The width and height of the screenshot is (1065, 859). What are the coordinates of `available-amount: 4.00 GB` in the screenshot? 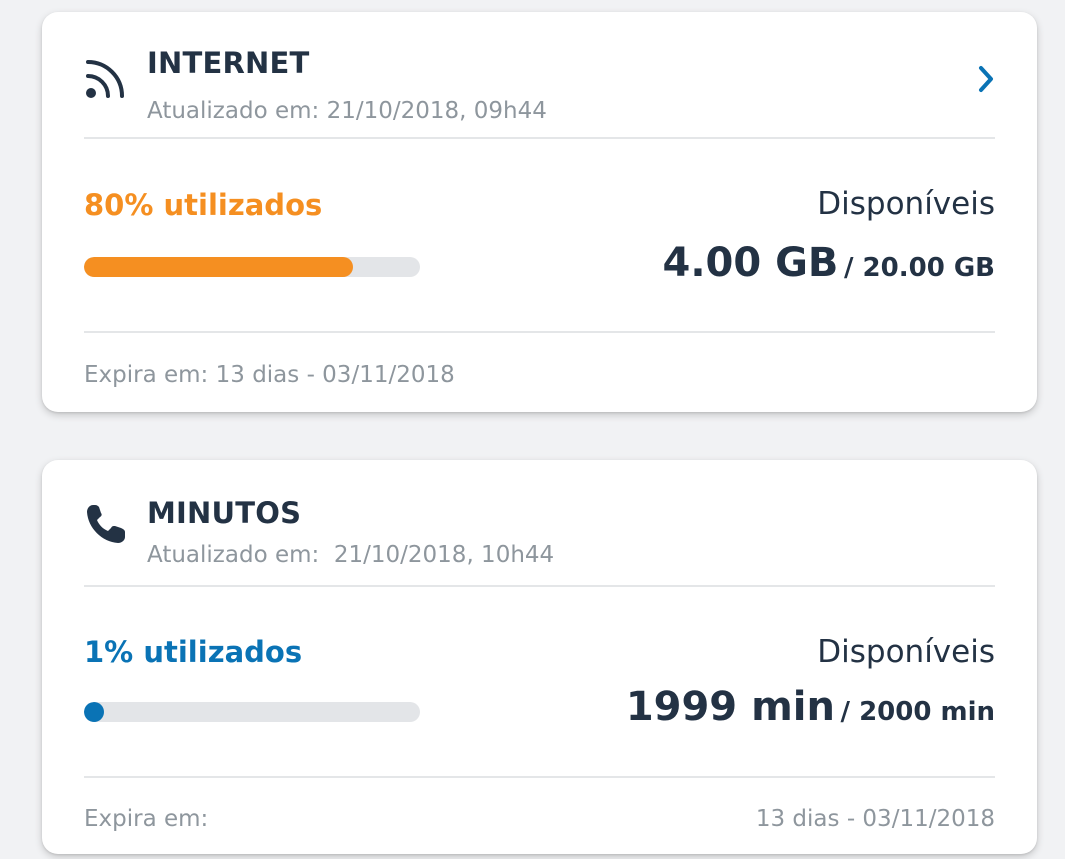 It's located at (750, 263).